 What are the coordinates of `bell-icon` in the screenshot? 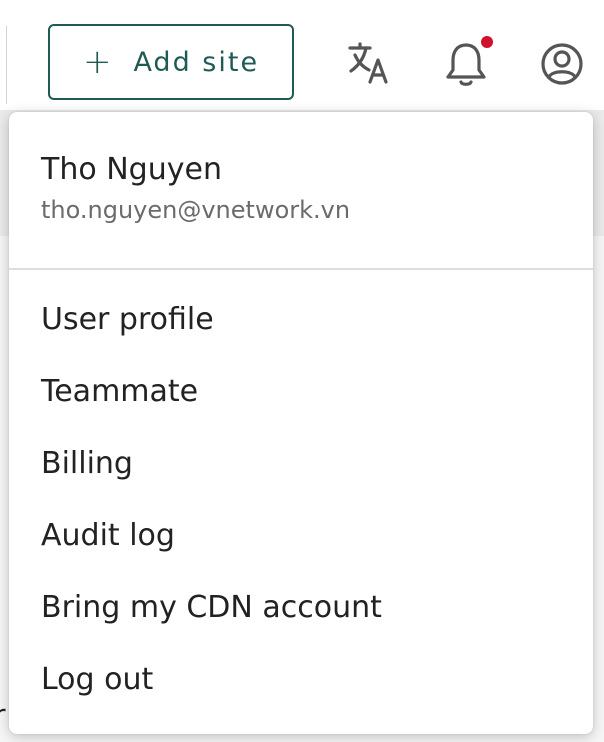 It's located at (466, 64).